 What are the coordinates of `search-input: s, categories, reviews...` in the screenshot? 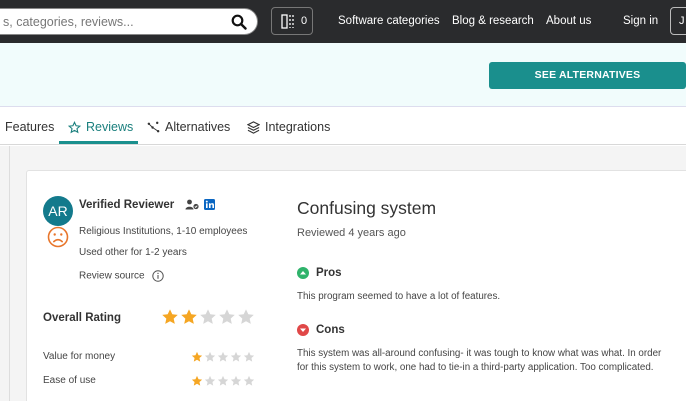 It's located at (129, 21).